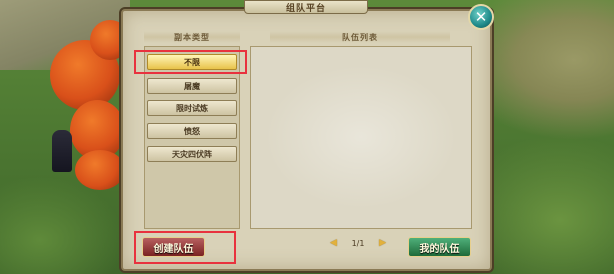 This screenshot has height=274, width=614. I want to click on highlight-selected-category, so click(190, 62).